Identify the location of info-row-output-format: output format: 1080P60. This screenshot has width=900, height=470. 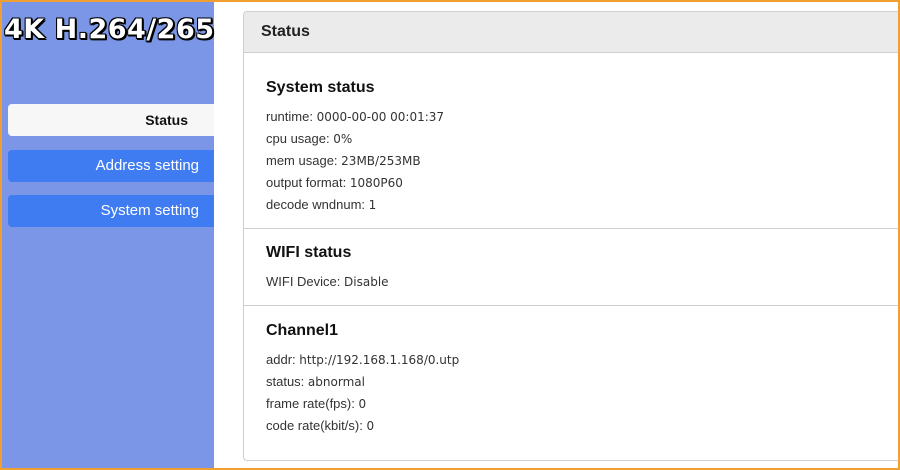
(334, 182).